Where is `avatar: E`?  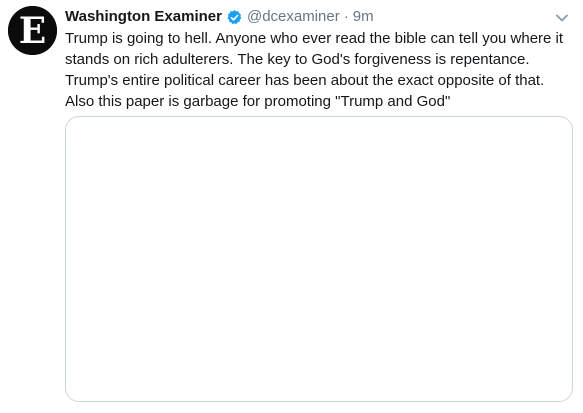 avatar: E is located at coordinates (32, 30).